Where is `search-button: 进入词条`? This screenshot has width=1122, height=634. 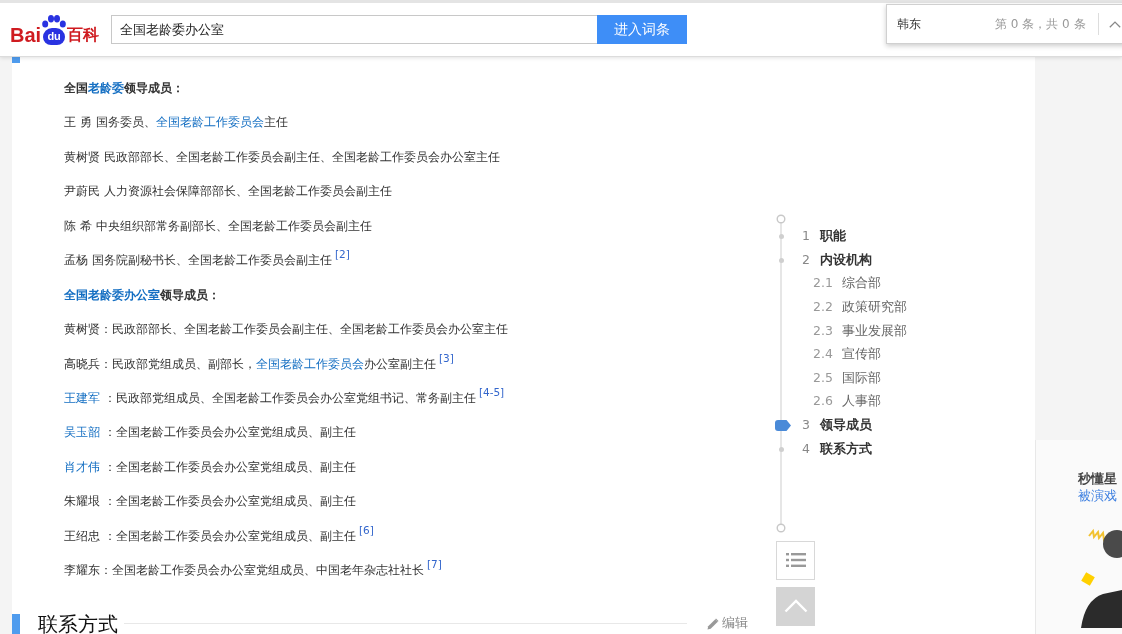 search-button: 进入词条 is located at coordinates (642, 29).